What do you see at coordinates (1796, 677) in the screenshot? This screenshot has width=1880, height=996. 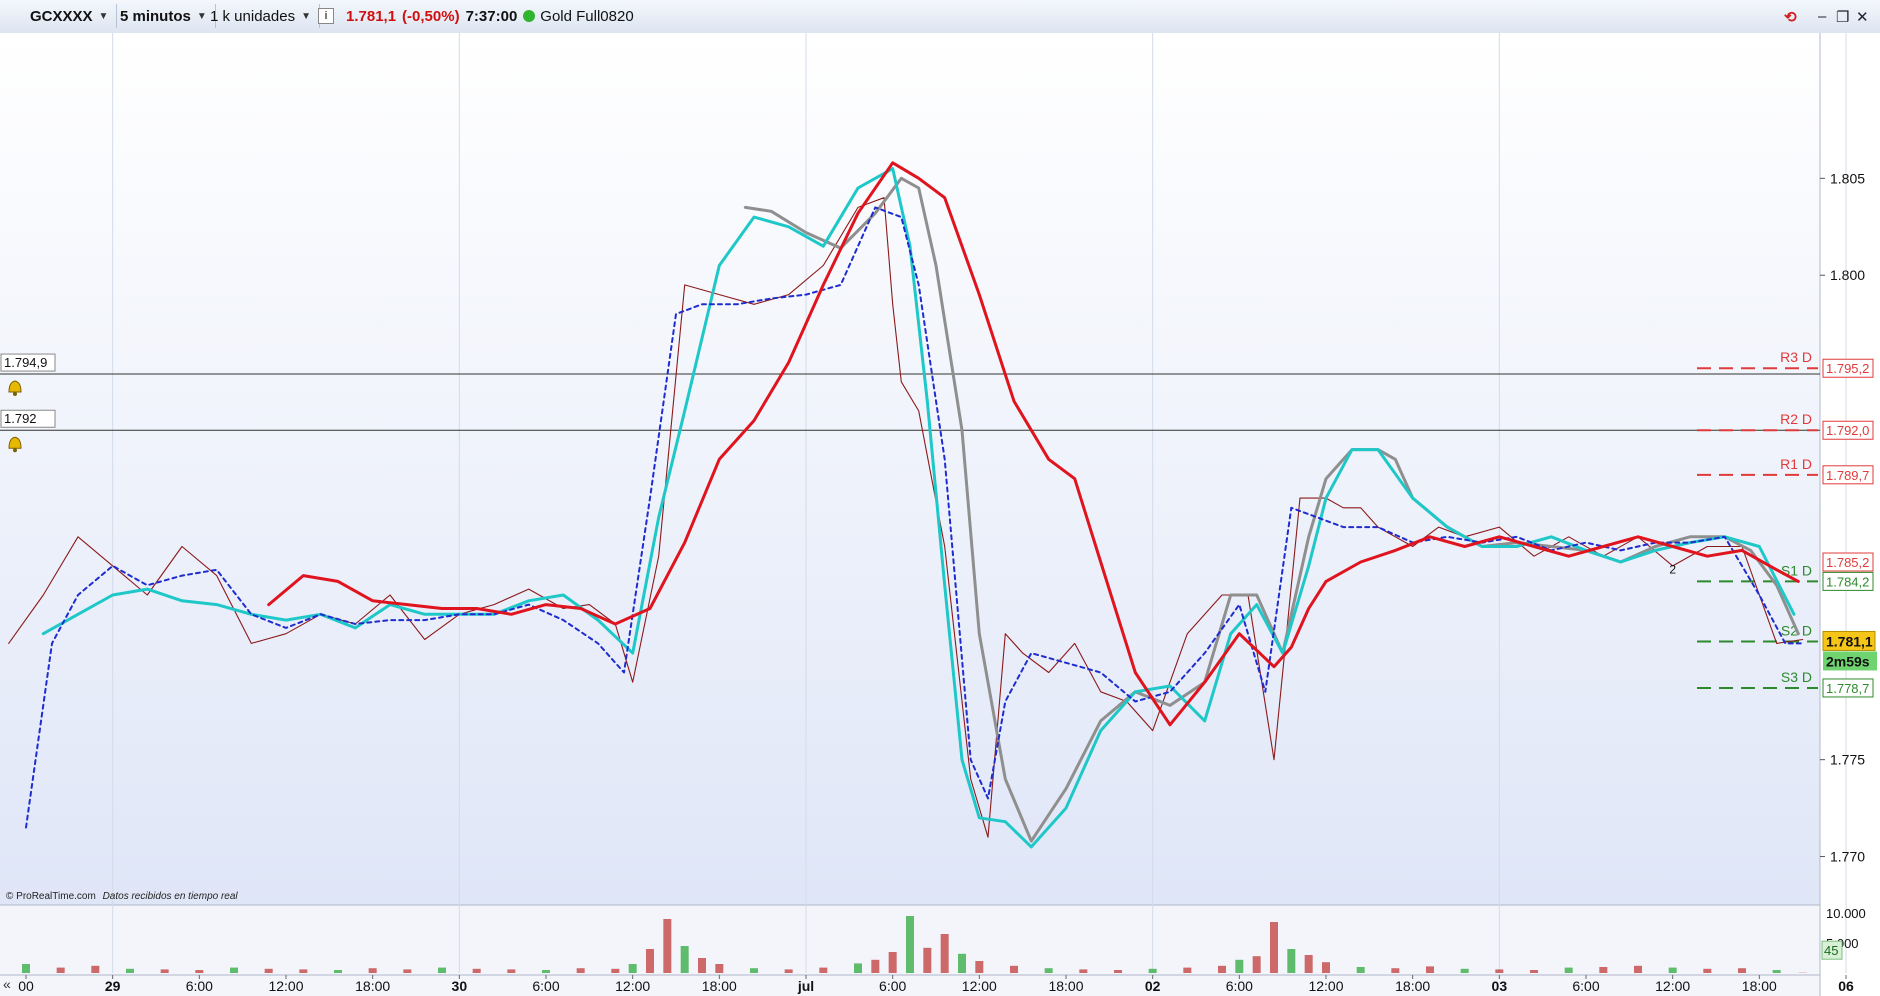 I see `pivot-name: S3 D` at bounding box center [1796, 677].